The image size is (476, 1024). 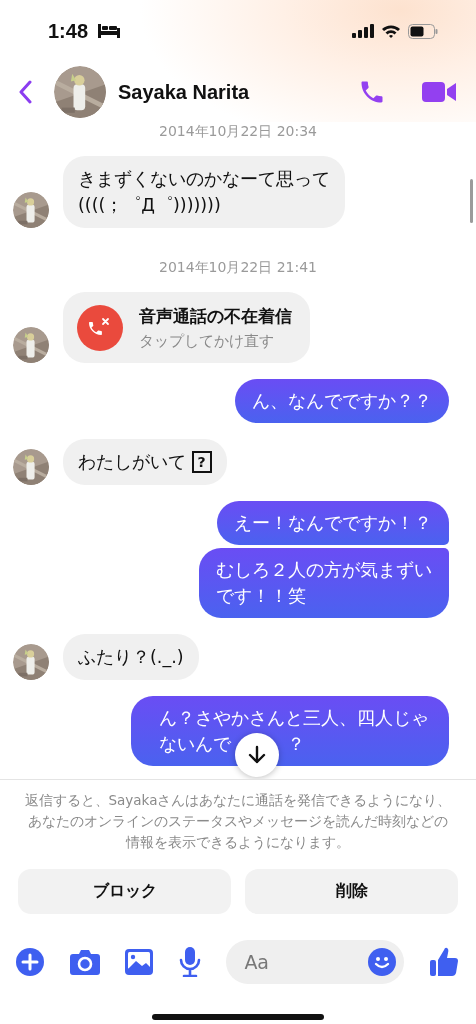 I want to click on signal-icon, so click(x=363, y=31).